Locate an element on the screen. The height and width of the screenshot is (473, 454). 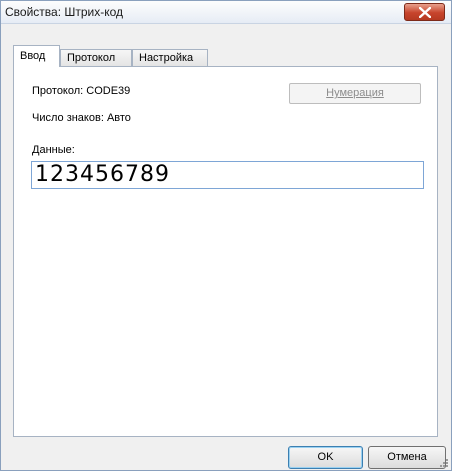
data-label: Данные: is located at coordinates (53, 150).